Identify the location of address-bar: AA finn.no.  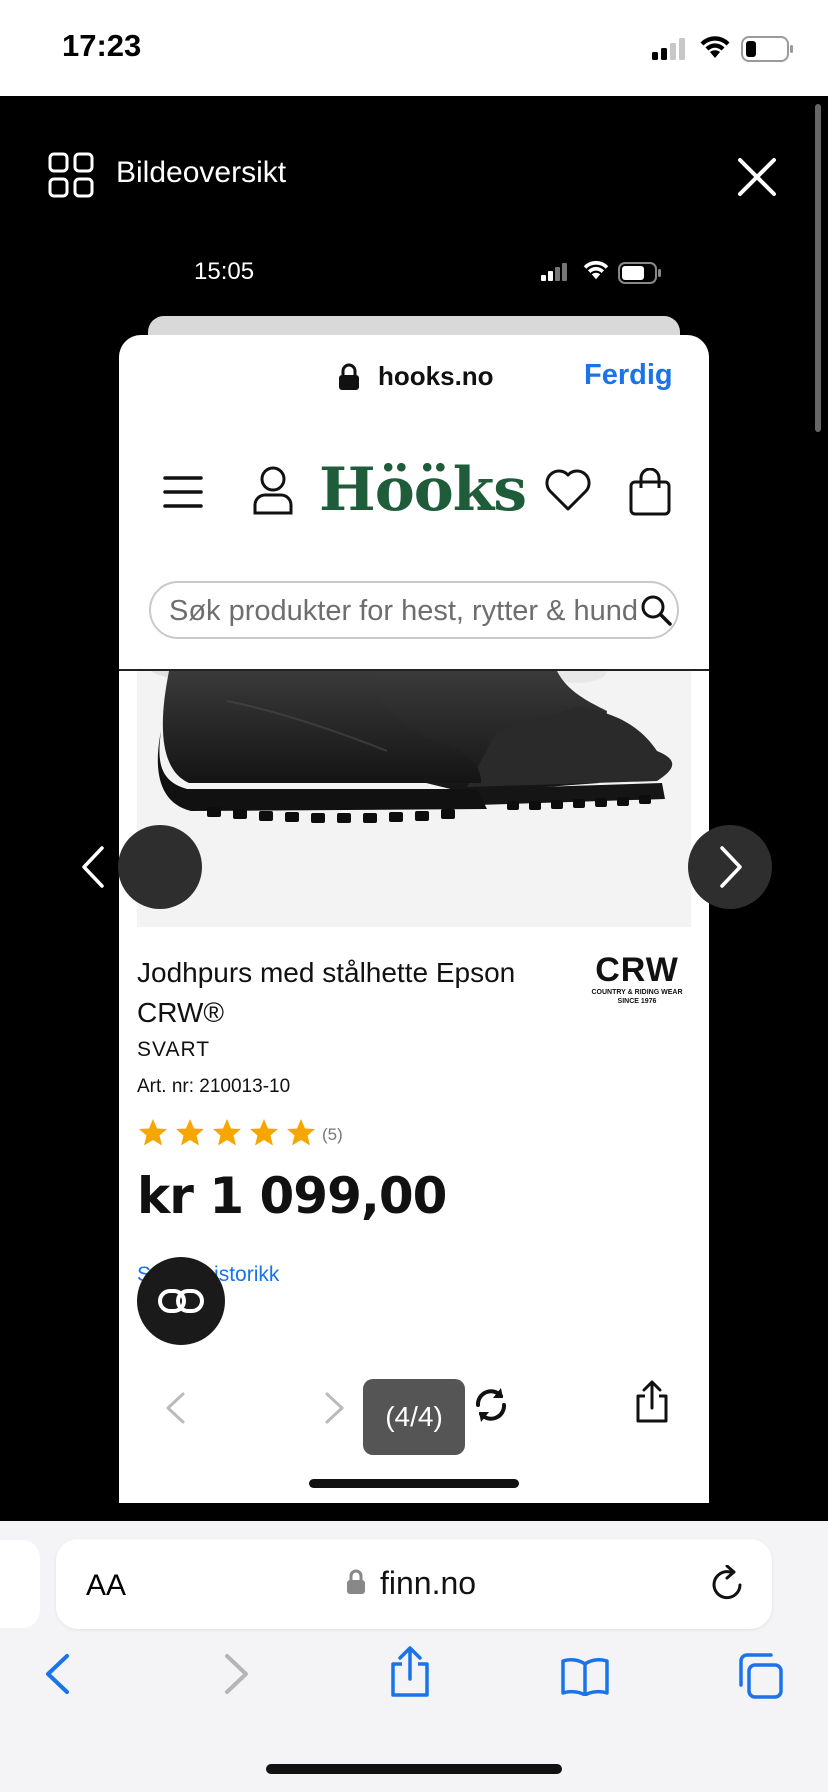
(414, 1584).